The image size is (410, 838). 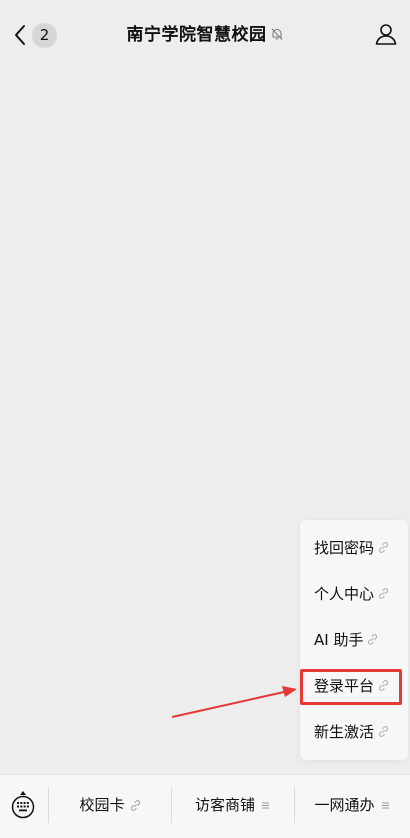 I want to click on bell-off-icon, so click(x=276, y=34).